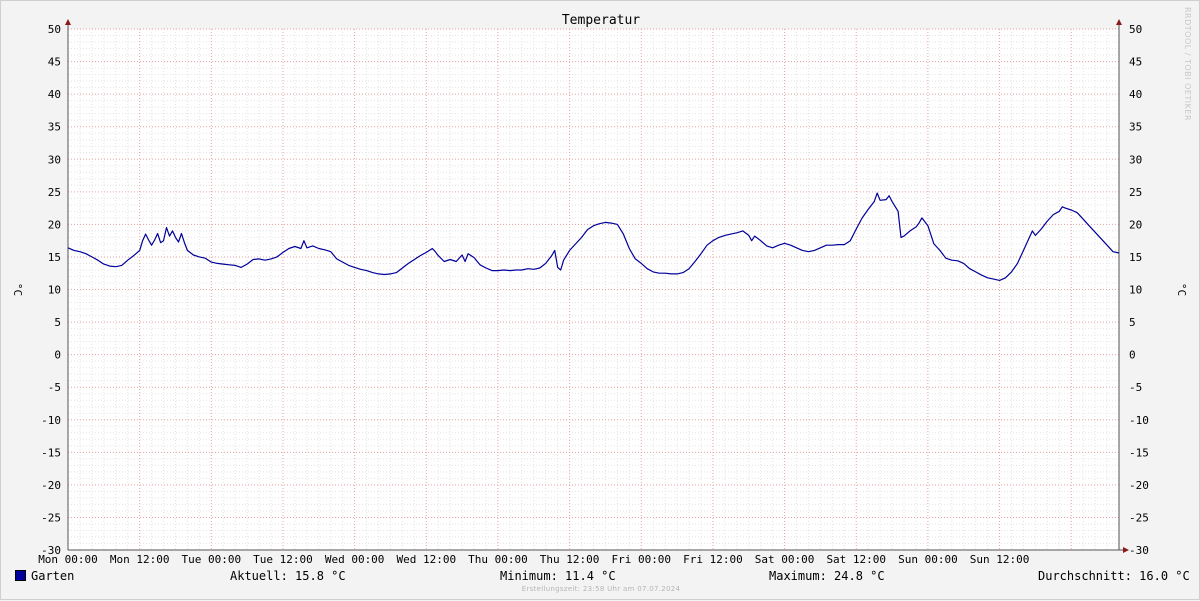 This screenshot has width=1200, height=601. I want to click on x-tick-label: Fri 12:00, so click(713, 559).